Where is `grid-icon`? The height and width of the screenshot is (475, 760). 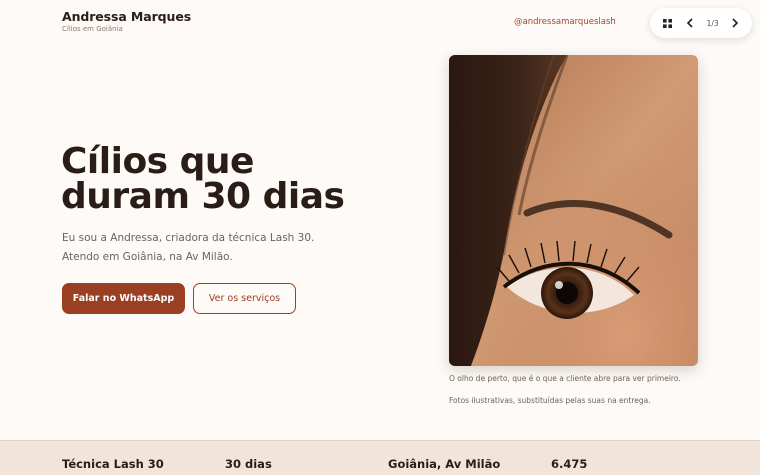
grid-icon is located at coordinates (667, 23).